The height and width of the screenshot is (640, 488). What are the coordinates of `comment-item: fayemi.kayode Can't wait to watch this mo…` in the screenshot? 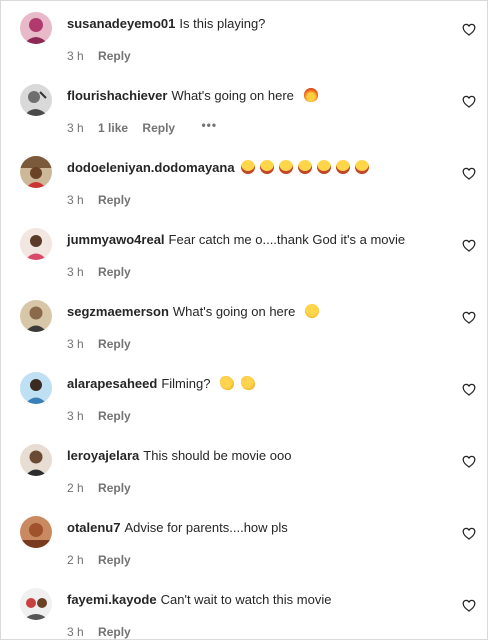 It's located at (244, 608).